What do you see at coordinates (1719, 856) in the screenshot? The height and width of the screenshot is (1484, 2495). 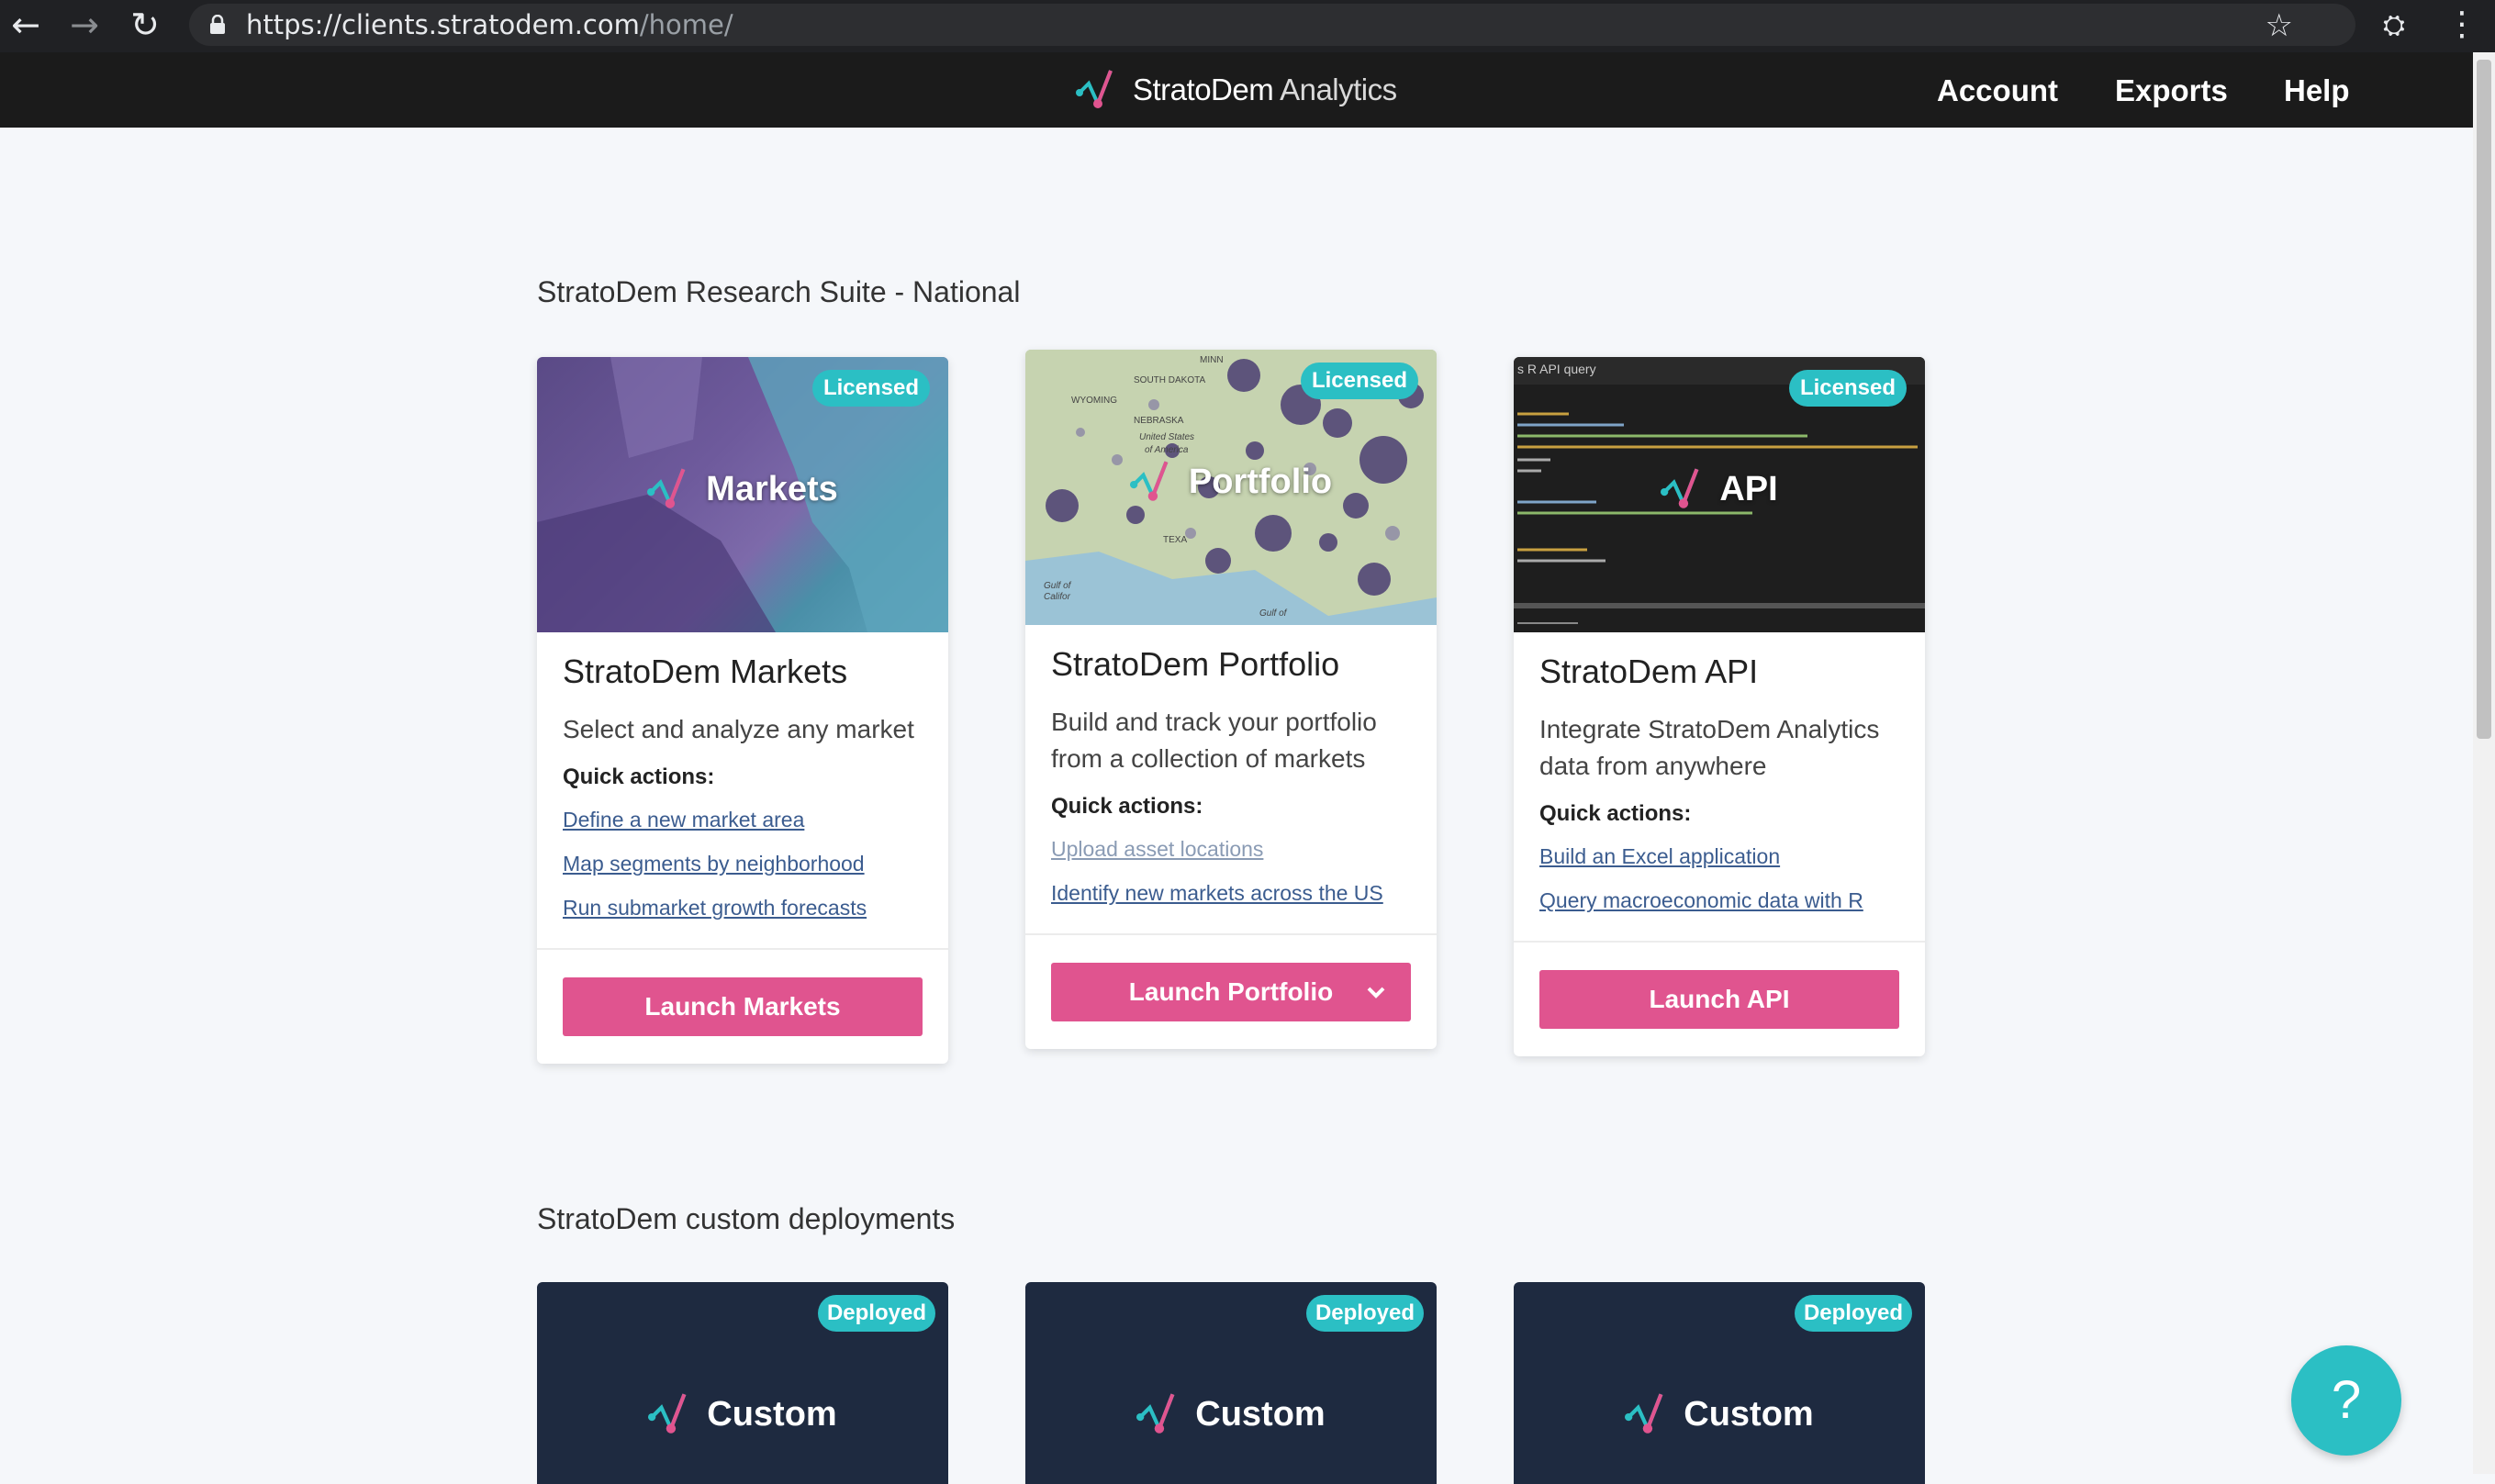 I see `link-build-excel-application: Build an Excel application` at bounding box center [1719, 856].